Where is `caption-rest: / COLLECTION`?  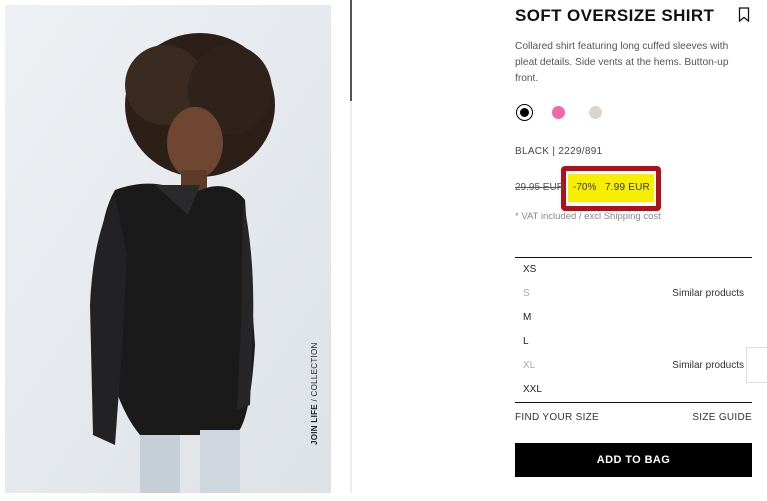
caption-rest: / COLLECTION is located at coordinates (314, 373).